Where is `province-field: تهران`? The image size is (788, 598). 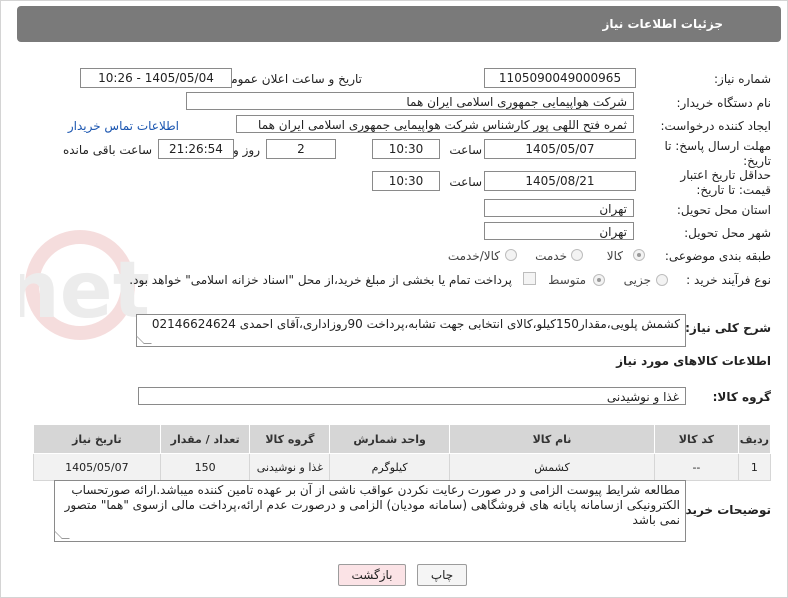 province-field: تهران is located at coordinates (559, 208).